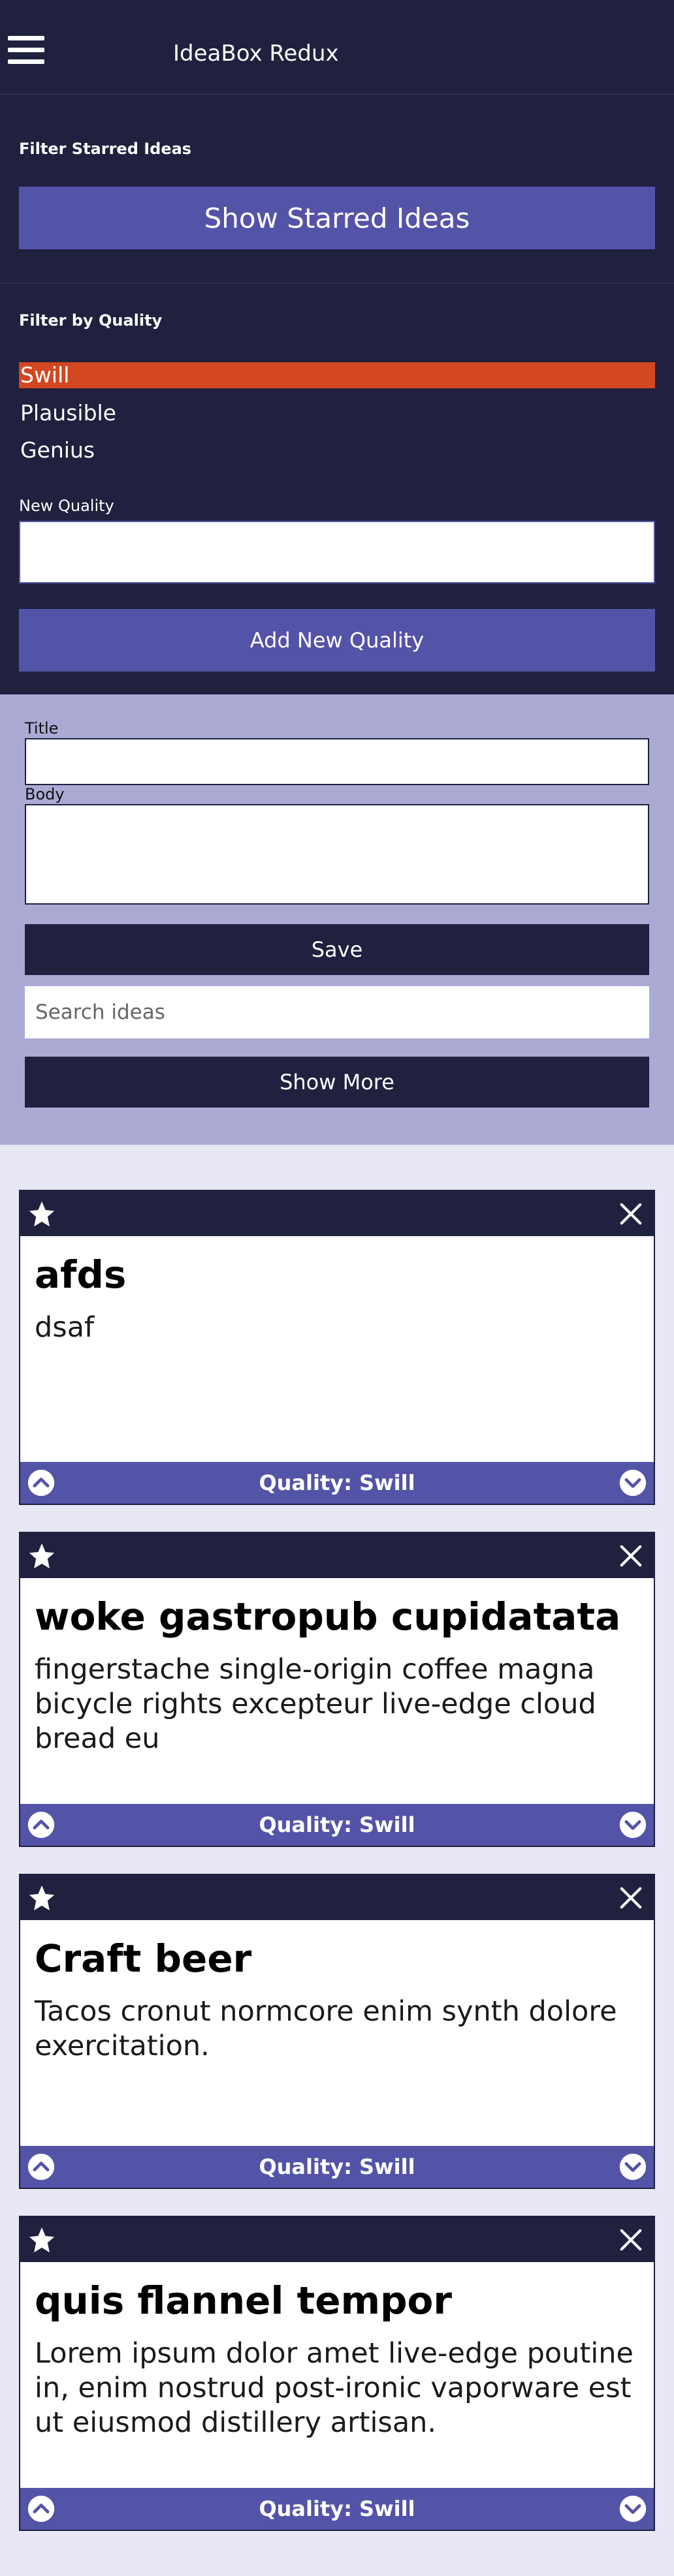 The height and width of the screenshot is (2576, 674). I want to click on add-quality-button: Add New Quality, so click(337, 640).